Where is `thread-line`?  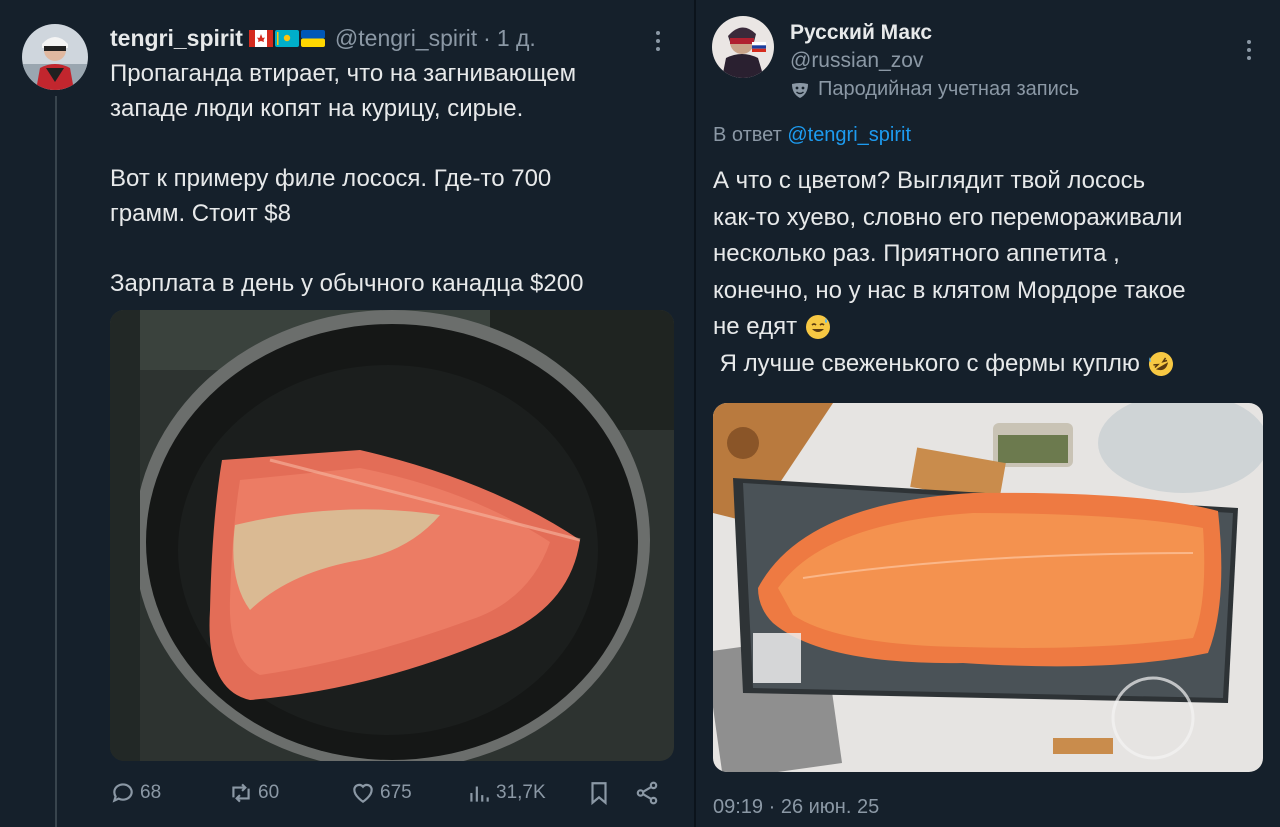 thread-line is located at coordinates (56, 461).